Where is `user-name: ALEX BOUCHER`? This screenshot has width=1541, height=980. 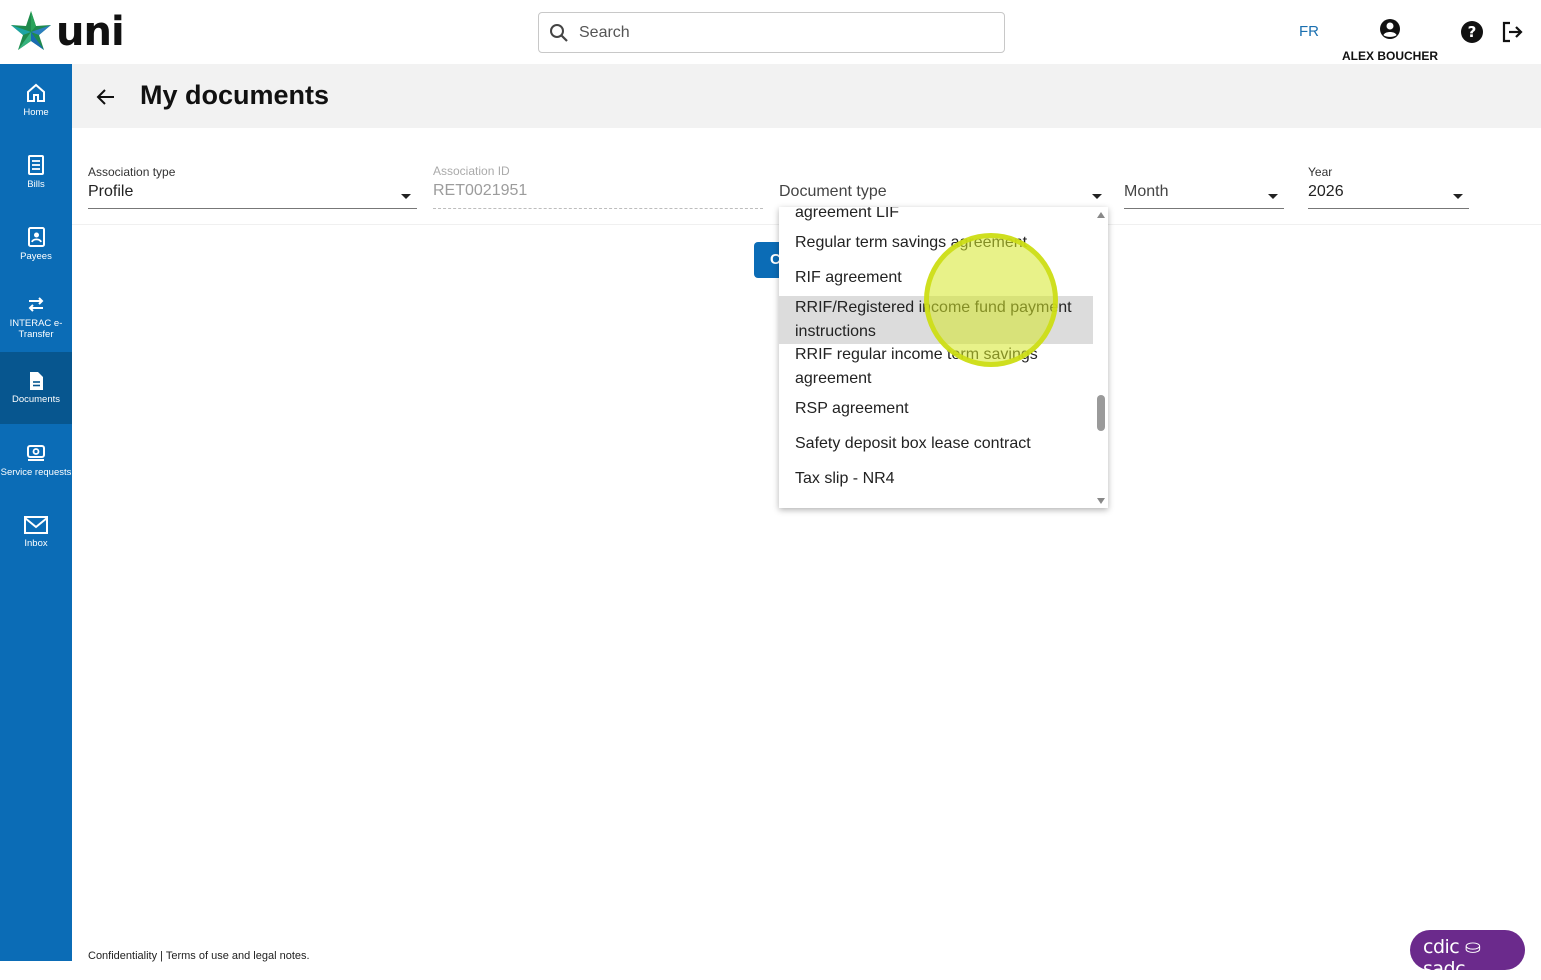
user-name: ALEX BOUCHER is located at coordinates (1389, 56).